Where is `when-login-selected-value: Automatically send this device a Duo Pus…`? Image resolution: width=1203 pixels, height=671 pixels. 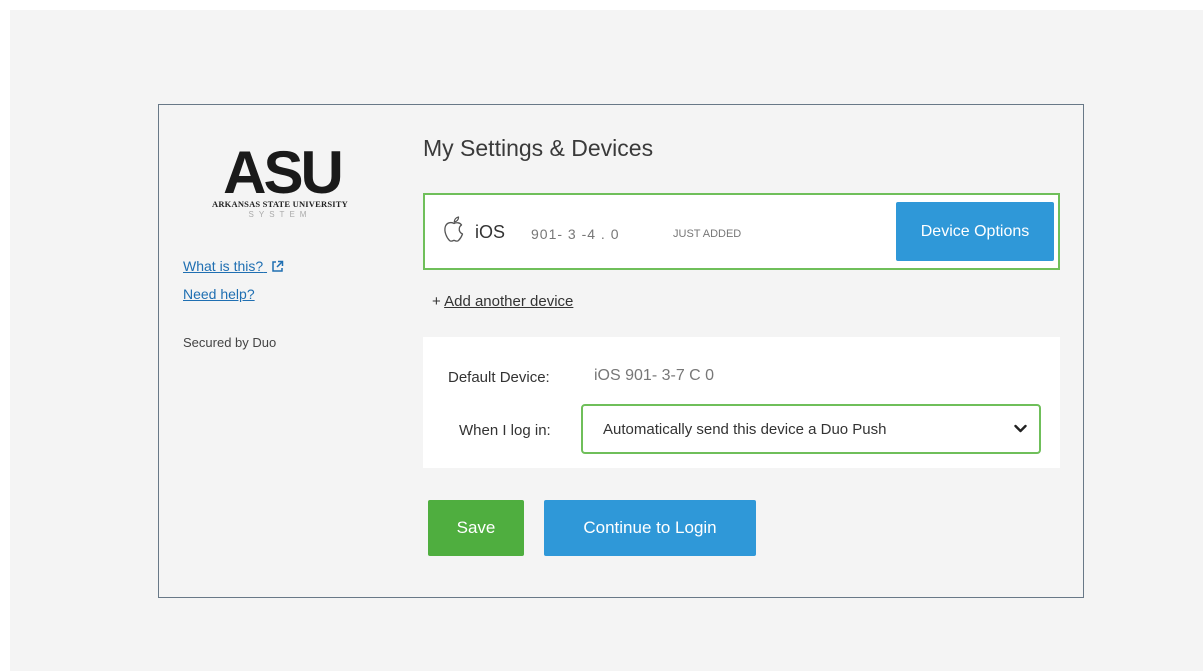 when-login-selected-value: Automatically send this device a Duo Pus… is located at coordinates (745, 429).